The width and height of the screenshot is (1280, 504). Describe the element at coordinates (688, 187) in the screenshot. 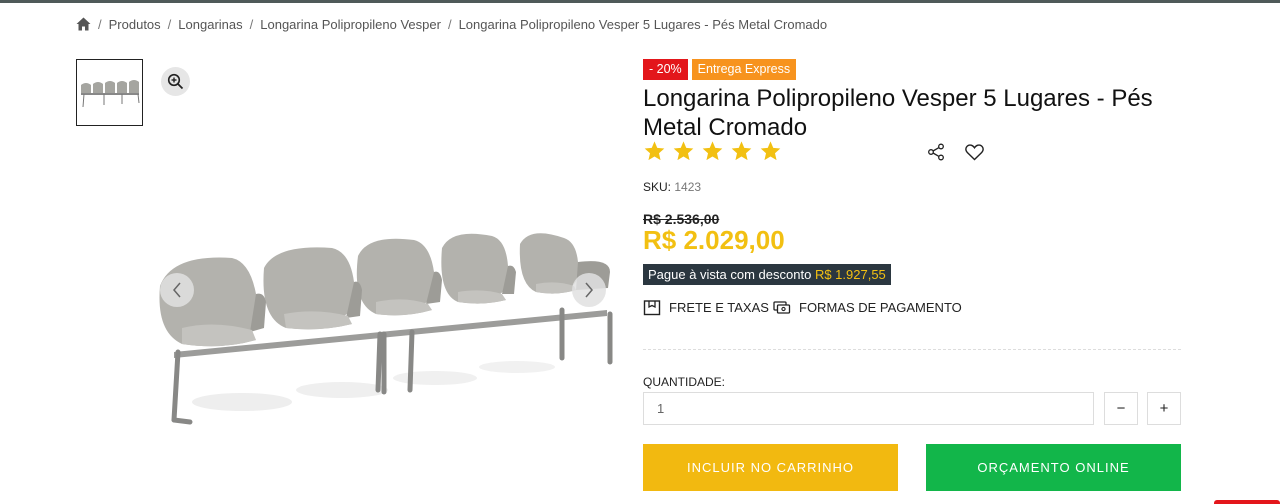

I see `sku-value: 1423` at that location.